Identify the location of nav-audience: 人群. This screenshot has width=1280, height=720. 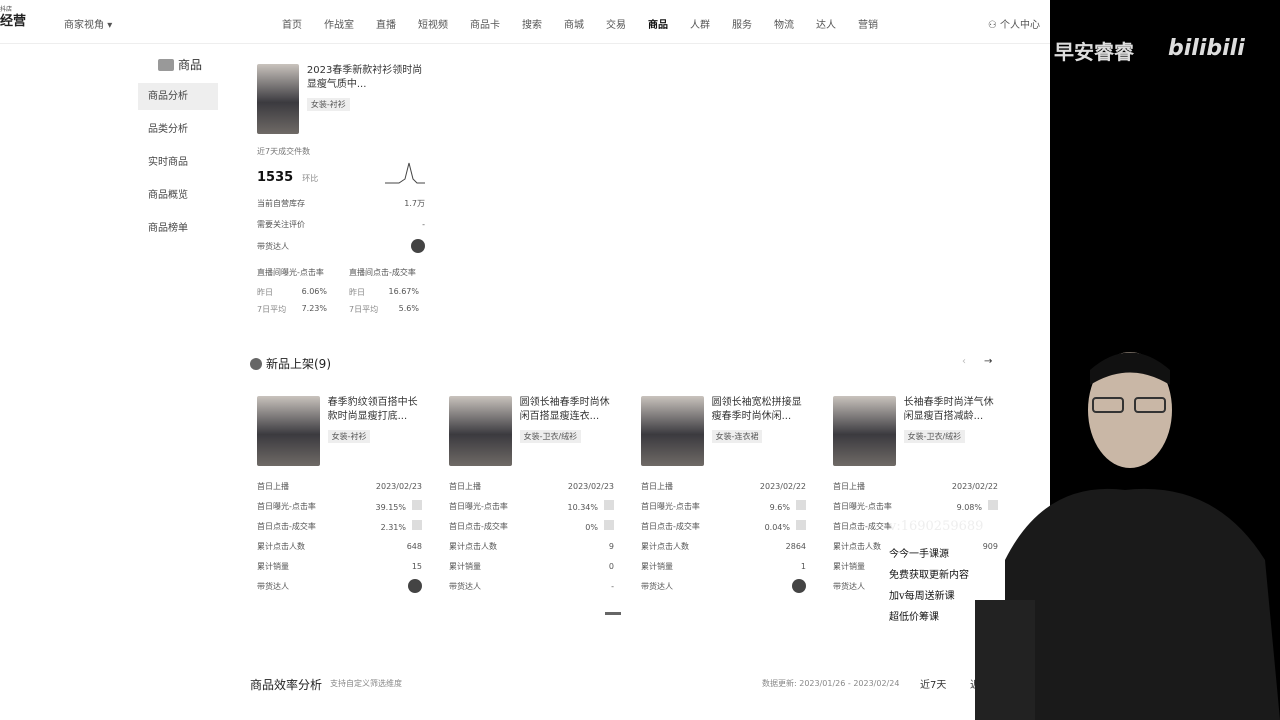
(700, 23).